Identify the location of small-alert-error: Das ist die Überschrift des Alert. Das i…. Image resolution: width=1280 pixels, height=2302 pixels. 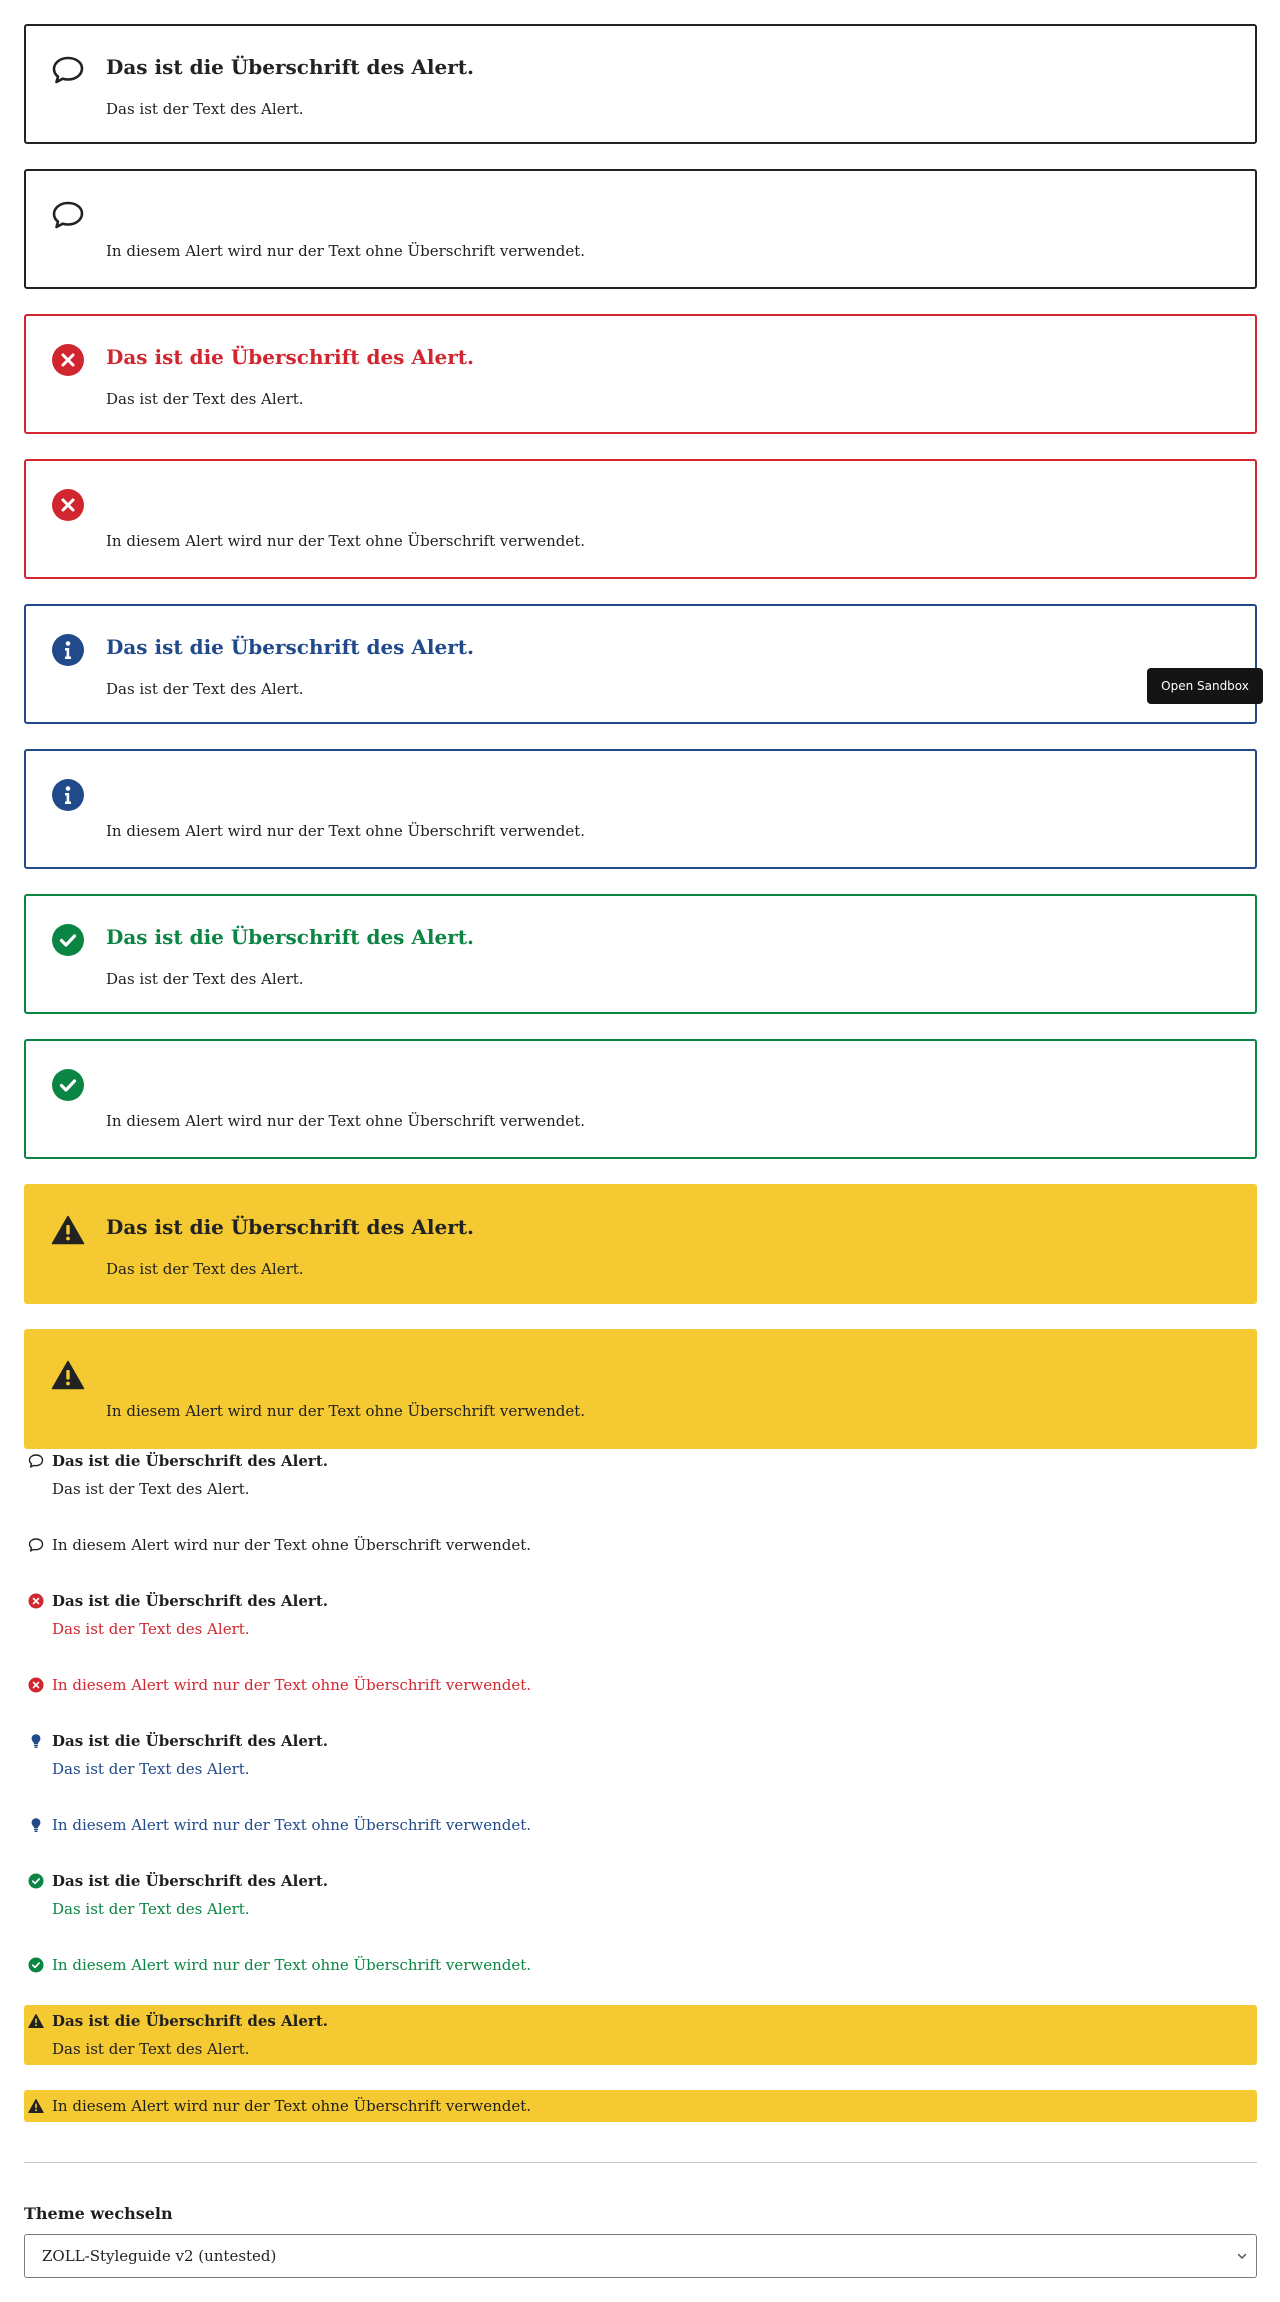
(640, 1616).